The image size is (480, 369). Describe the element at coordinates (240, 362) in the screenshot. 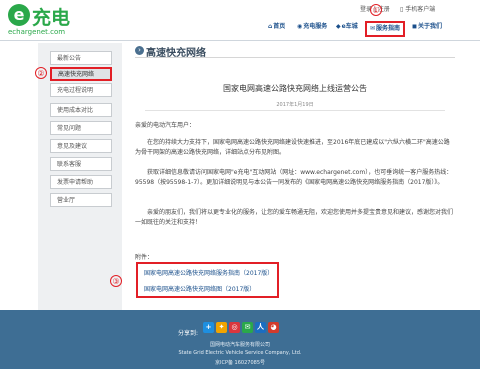

I see `footer-icp: 京ICP备 16027085号` at that location.